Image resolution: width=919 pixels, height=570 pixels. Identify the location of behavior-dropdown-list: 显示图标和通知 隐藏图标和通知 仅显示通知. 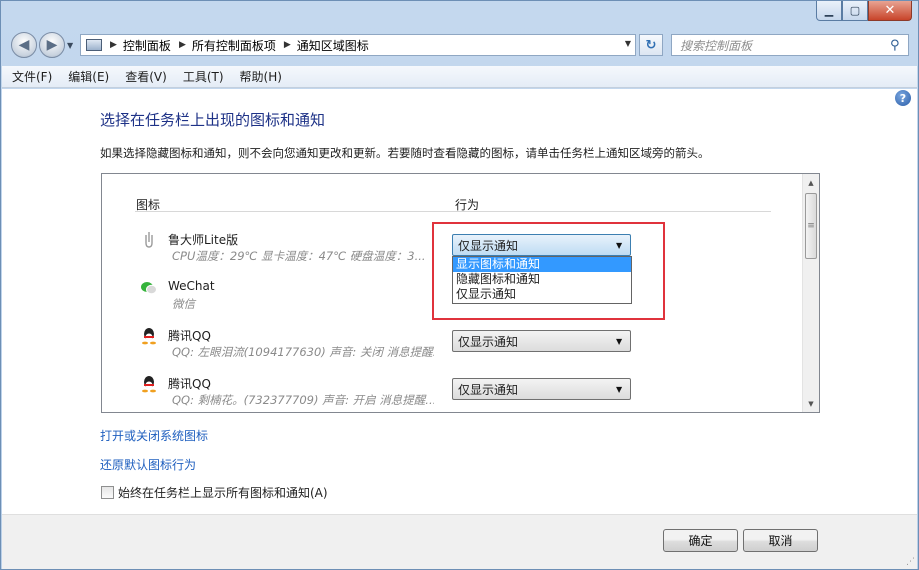
(542, 280).